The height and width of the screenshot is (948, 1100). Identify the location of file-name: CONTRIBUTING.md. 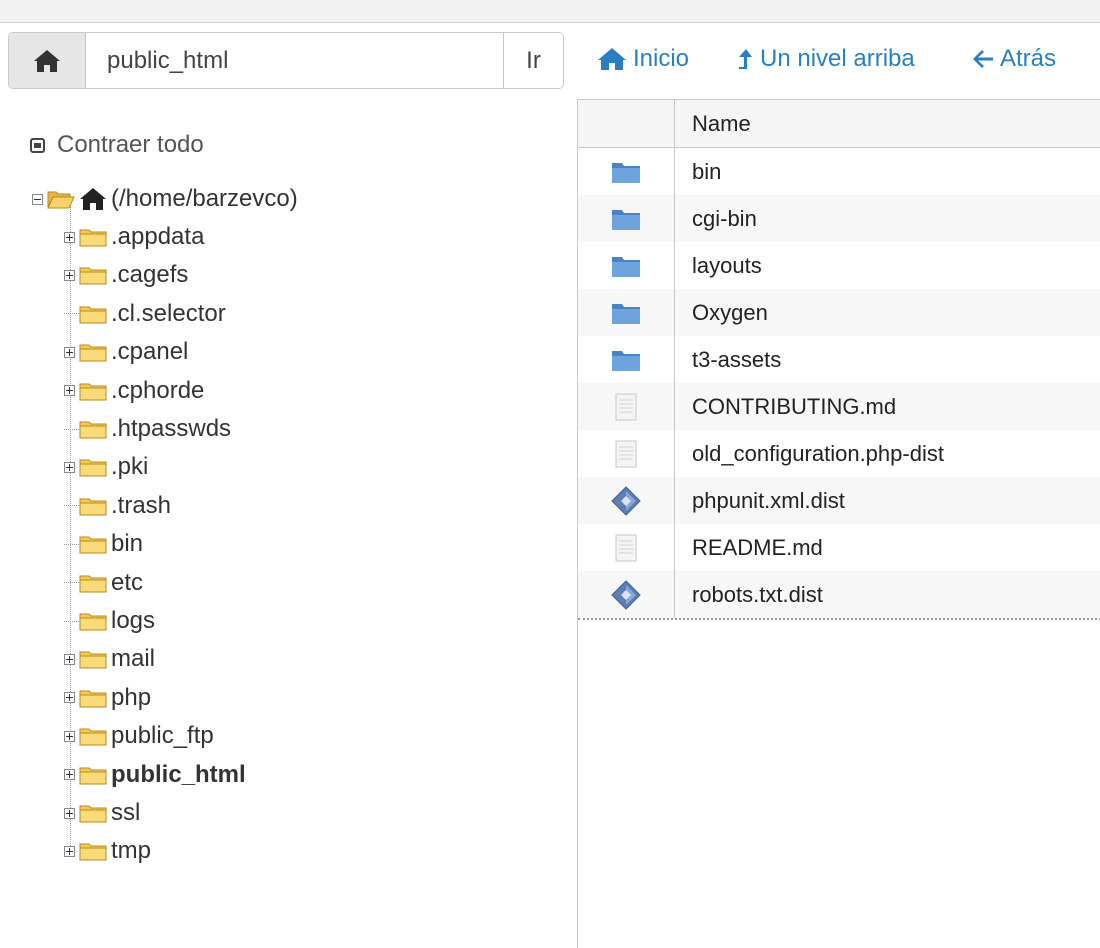
(887, 406).